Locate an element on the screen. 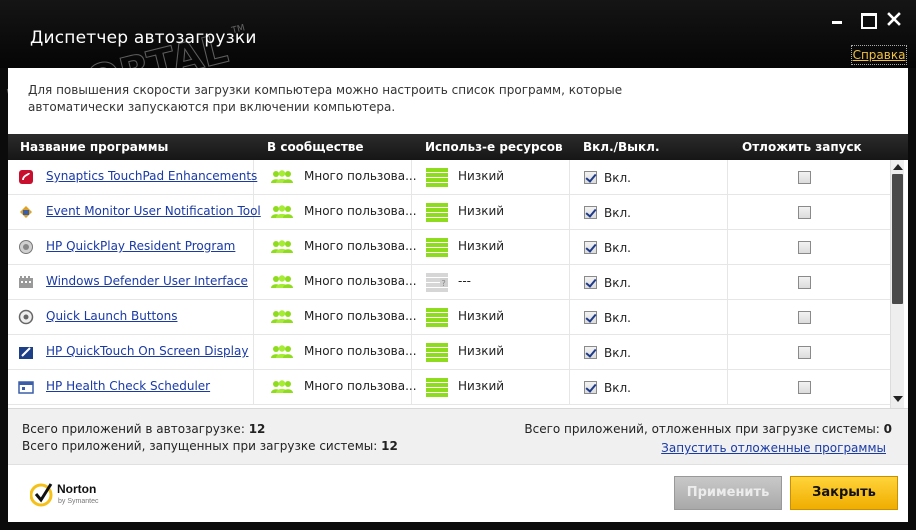 The width and height of the screenshot is (916, 530). program-name-link: HP QuickTouch On Screen Display is located at coordinates (147, 351).